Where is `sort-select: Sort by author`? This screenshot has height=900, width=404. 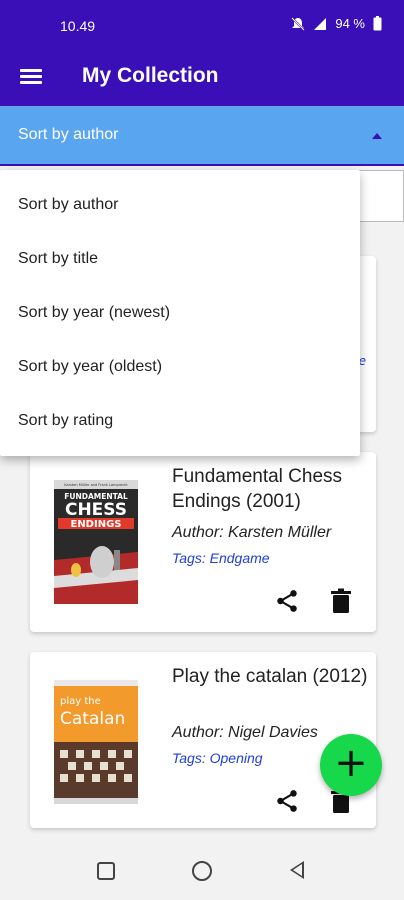 sort-select: Sort by author is located at coordinates (202, 136).